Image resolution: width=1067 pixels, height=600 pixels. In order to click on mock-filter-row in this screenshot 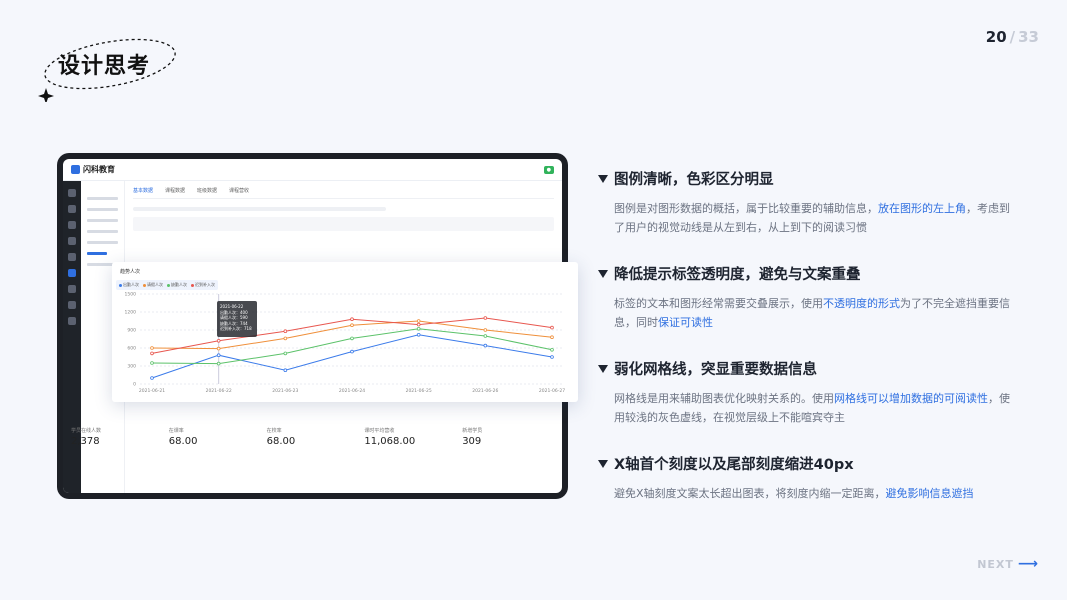, I will do `click(259, 209)`.